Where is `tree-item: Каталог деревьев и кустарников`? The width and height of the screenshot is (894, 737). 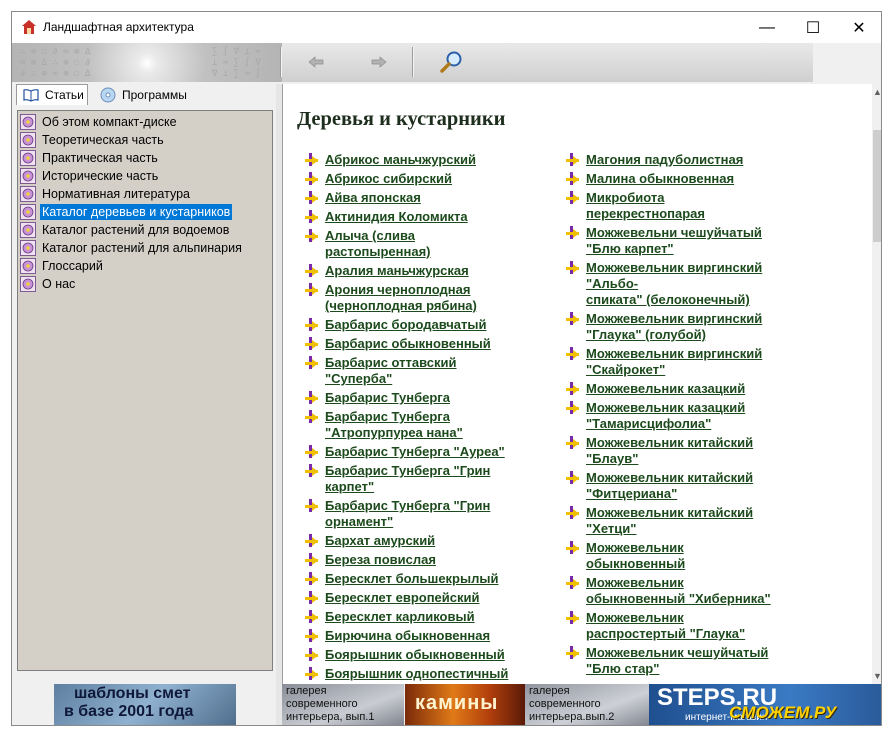
tree-item: Каталог деревьев и кустарников is located at coordinates (125, 212).